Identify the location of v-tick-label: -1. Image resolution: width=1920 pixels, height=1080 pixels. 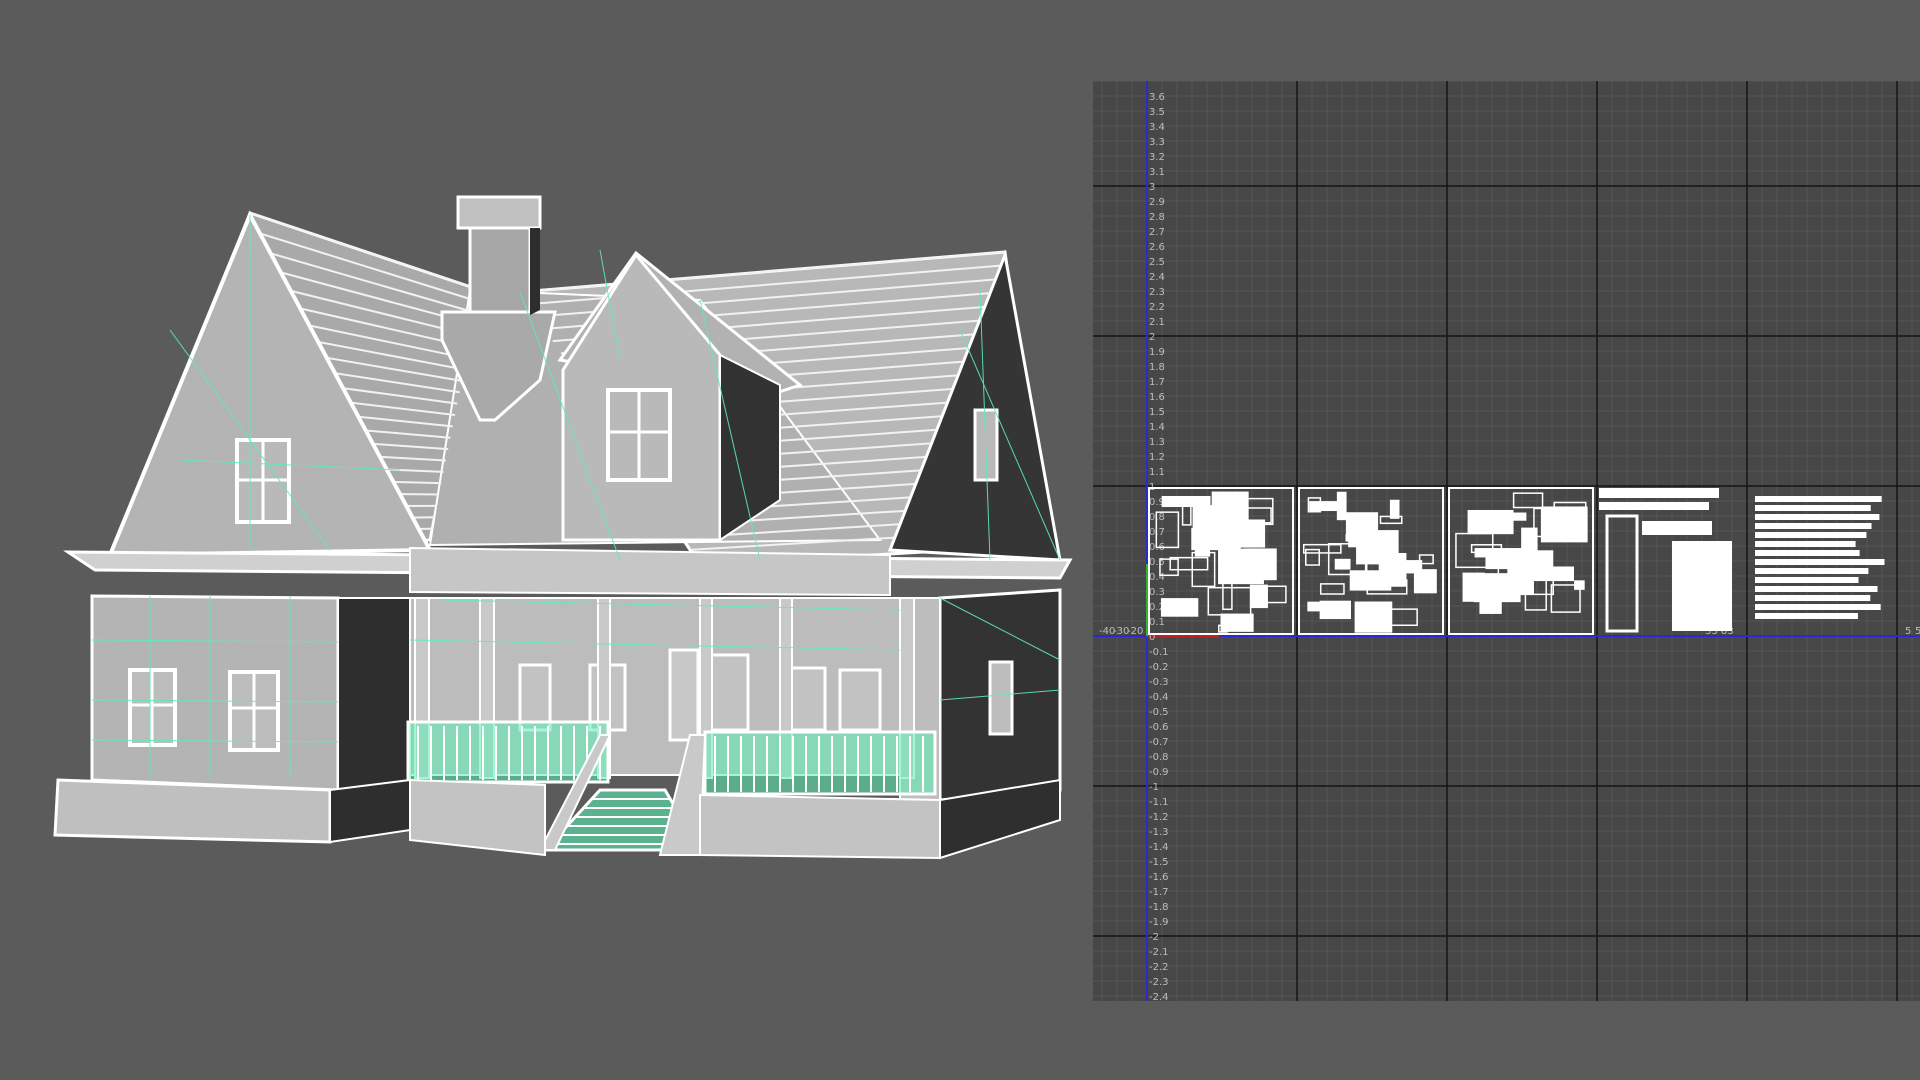
(1154, 787).